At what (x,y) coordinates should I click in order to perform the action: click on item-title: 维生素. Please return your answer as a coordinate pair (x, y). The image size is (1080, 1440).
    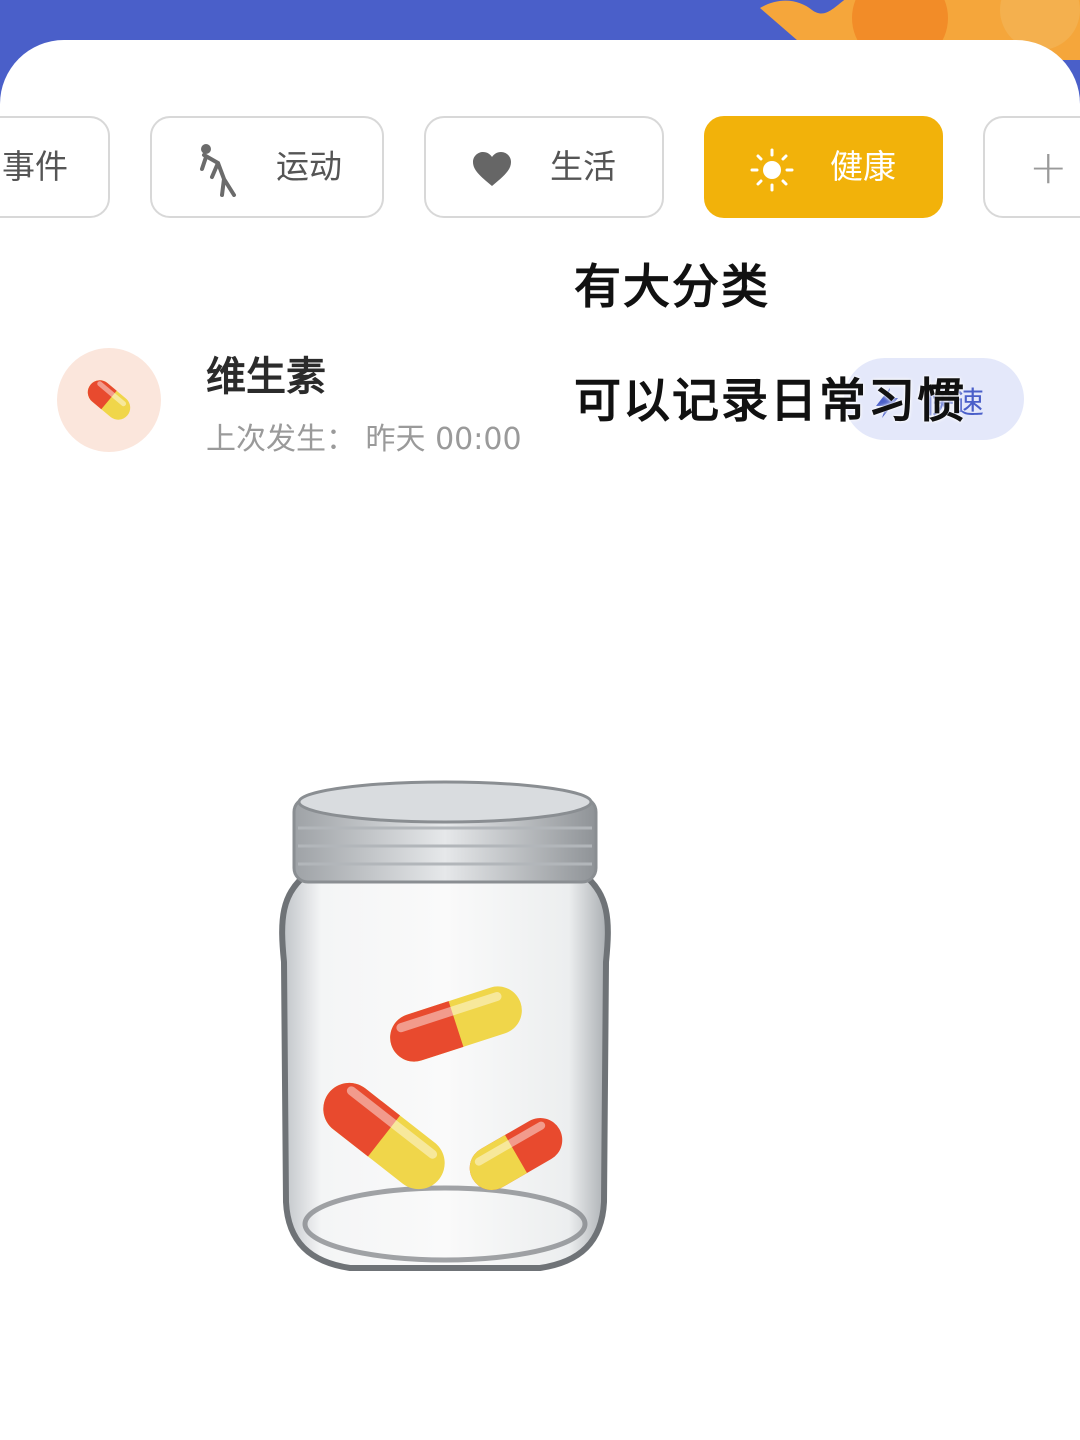
    Looking at the image, I should click on (266, 377).